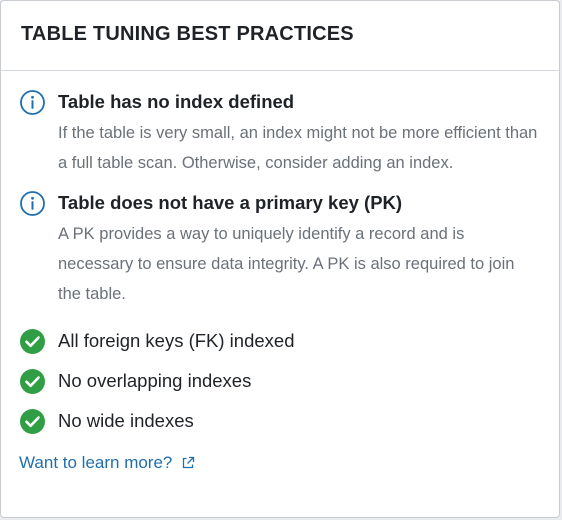 This screenshot has width=562, height=520. What do you see at coordinates (279, 421) in the screenshot?
I see `passed-check-wide: No wide indexes` at bounding box center [279, 421].